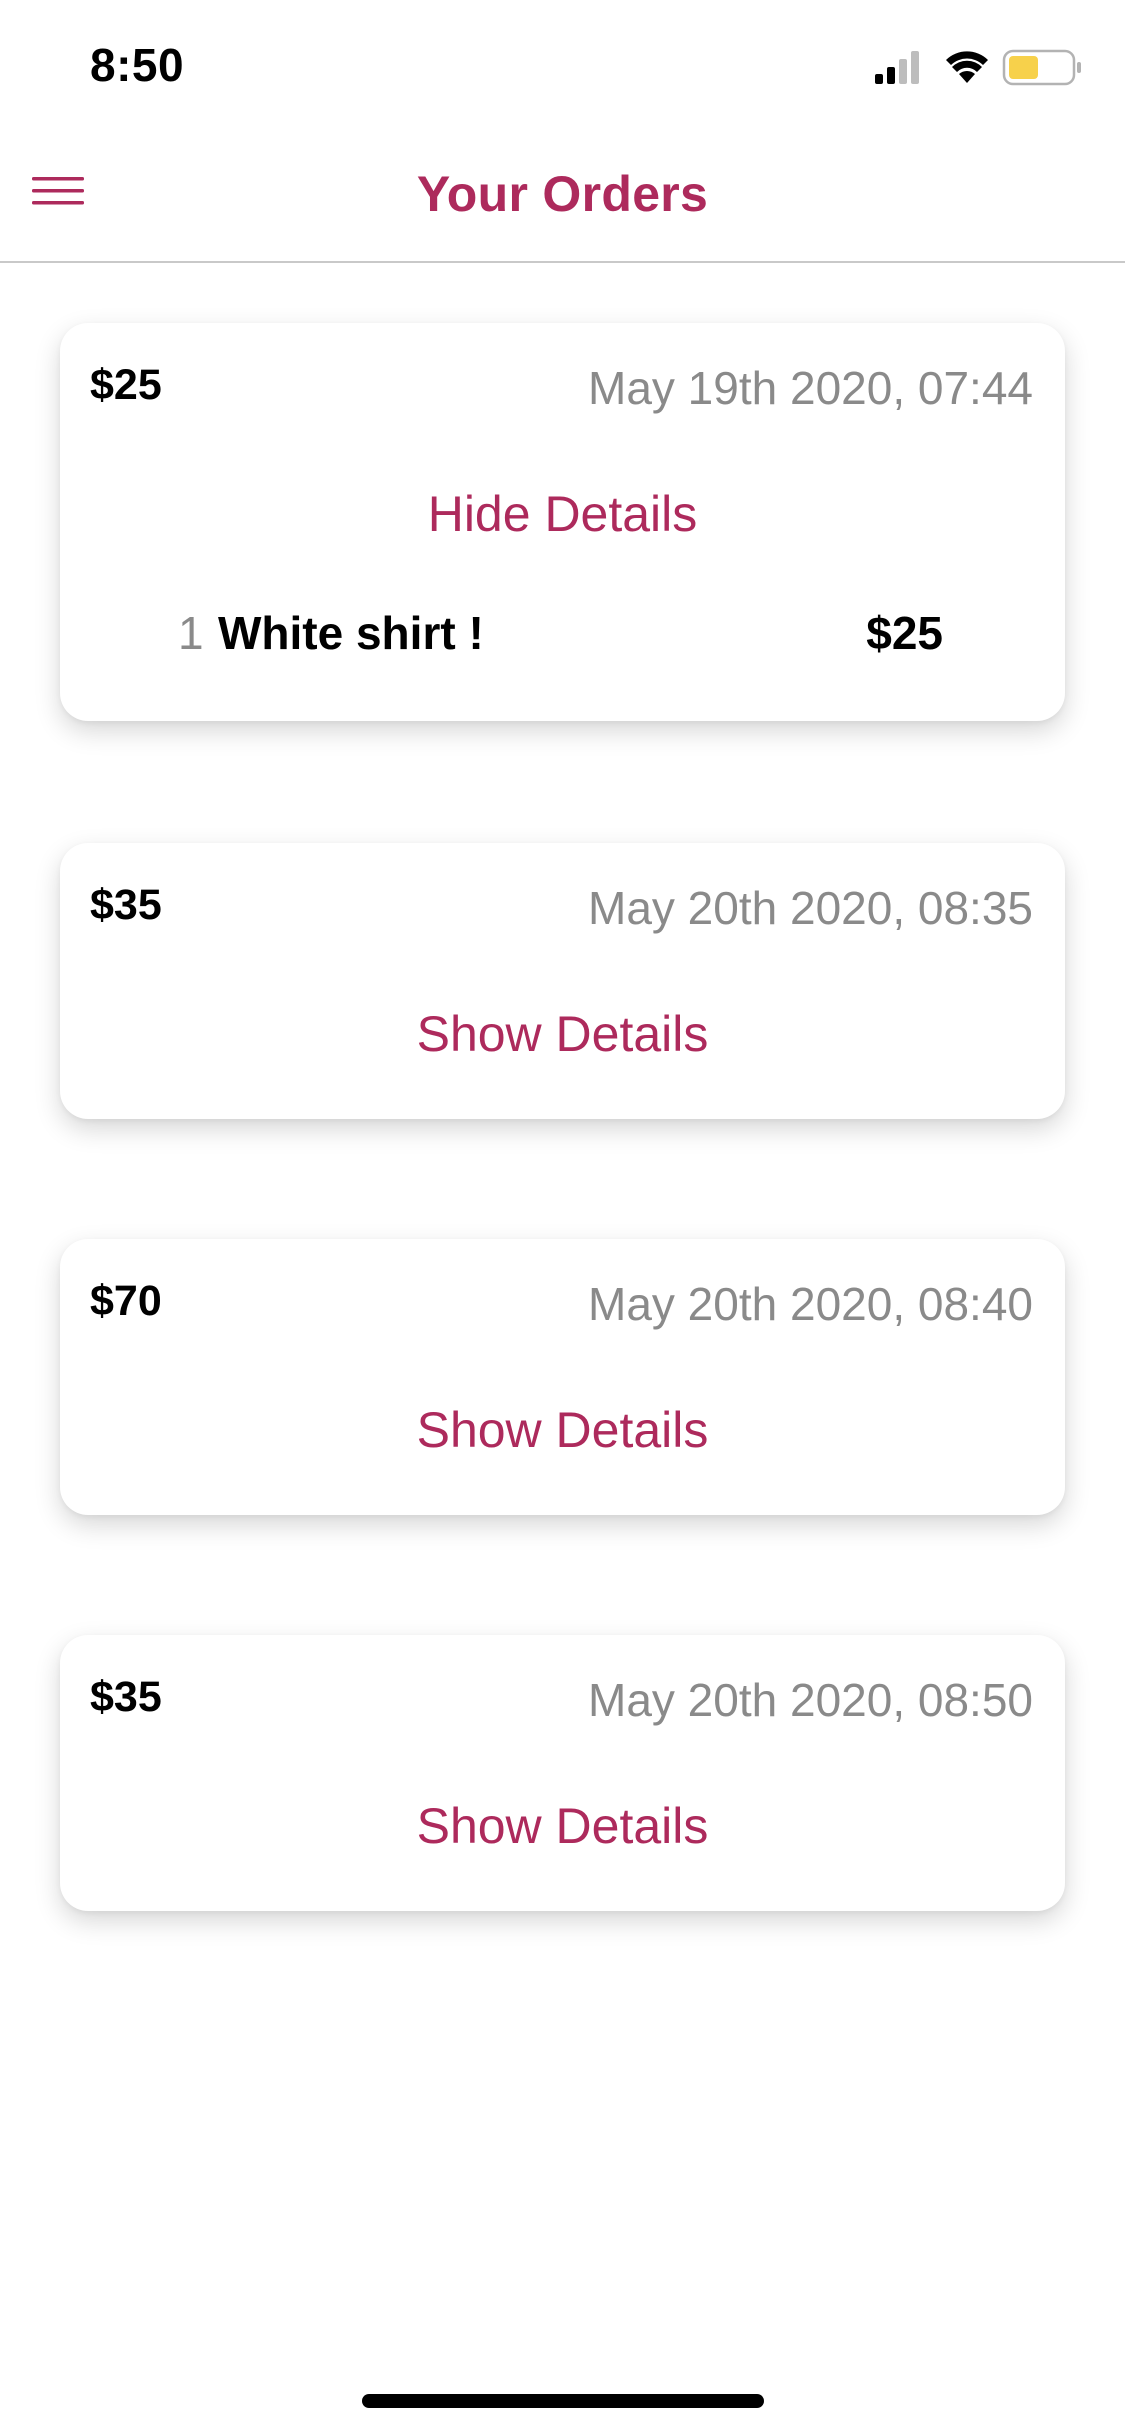 The height and width of the screenshot is (2436, 1125). What do you see at coordinates (904, 633) in the screenshot?
I see `item-price: $25` at bounding box center [904, 633].